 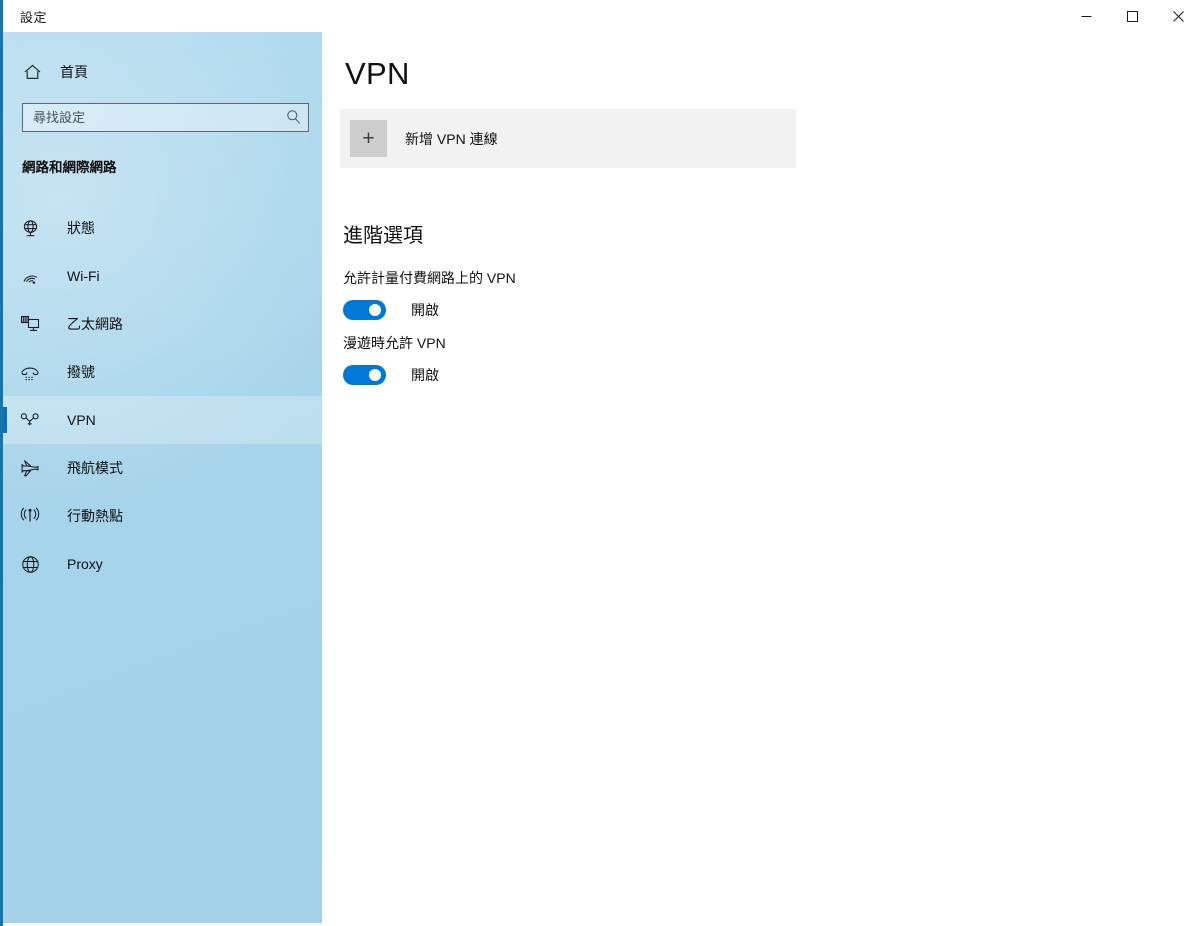 I want to click on plus-glyph: +, so click(x=368, y=138).